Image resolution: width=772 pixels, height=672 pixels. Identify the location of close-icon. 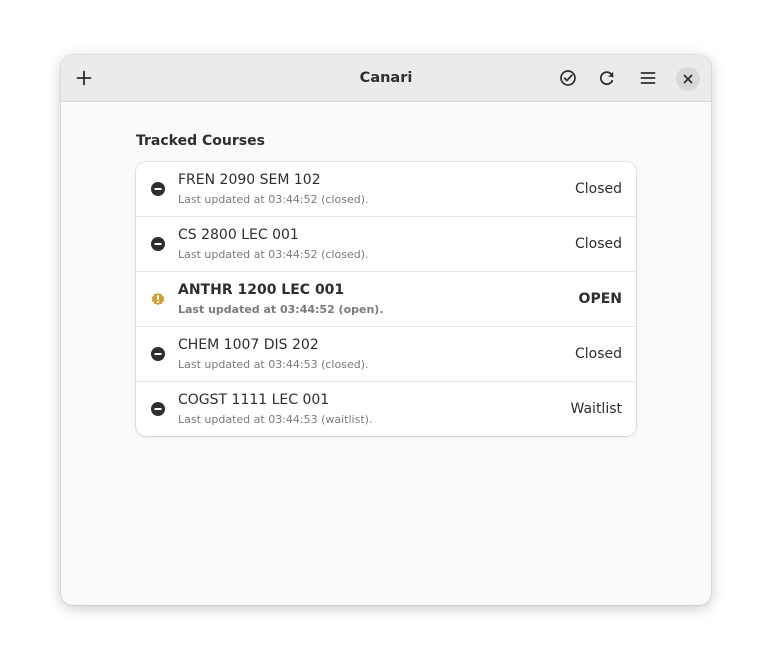
(688, 79).